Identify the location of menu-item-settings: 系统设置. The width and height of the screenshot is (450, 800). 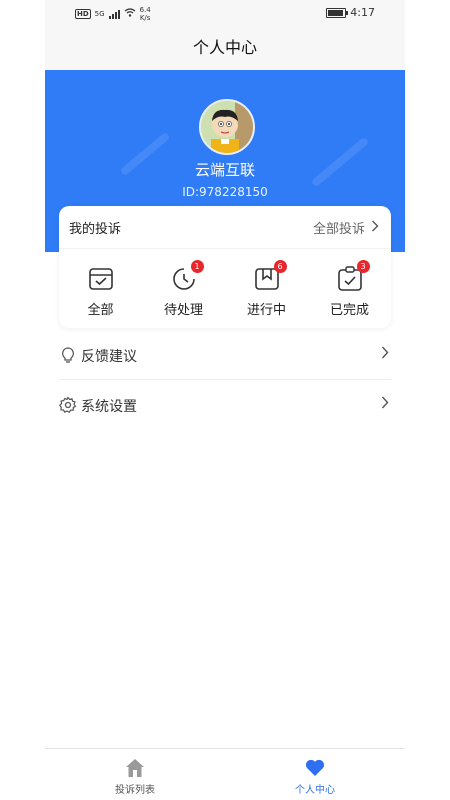
(225, 404).